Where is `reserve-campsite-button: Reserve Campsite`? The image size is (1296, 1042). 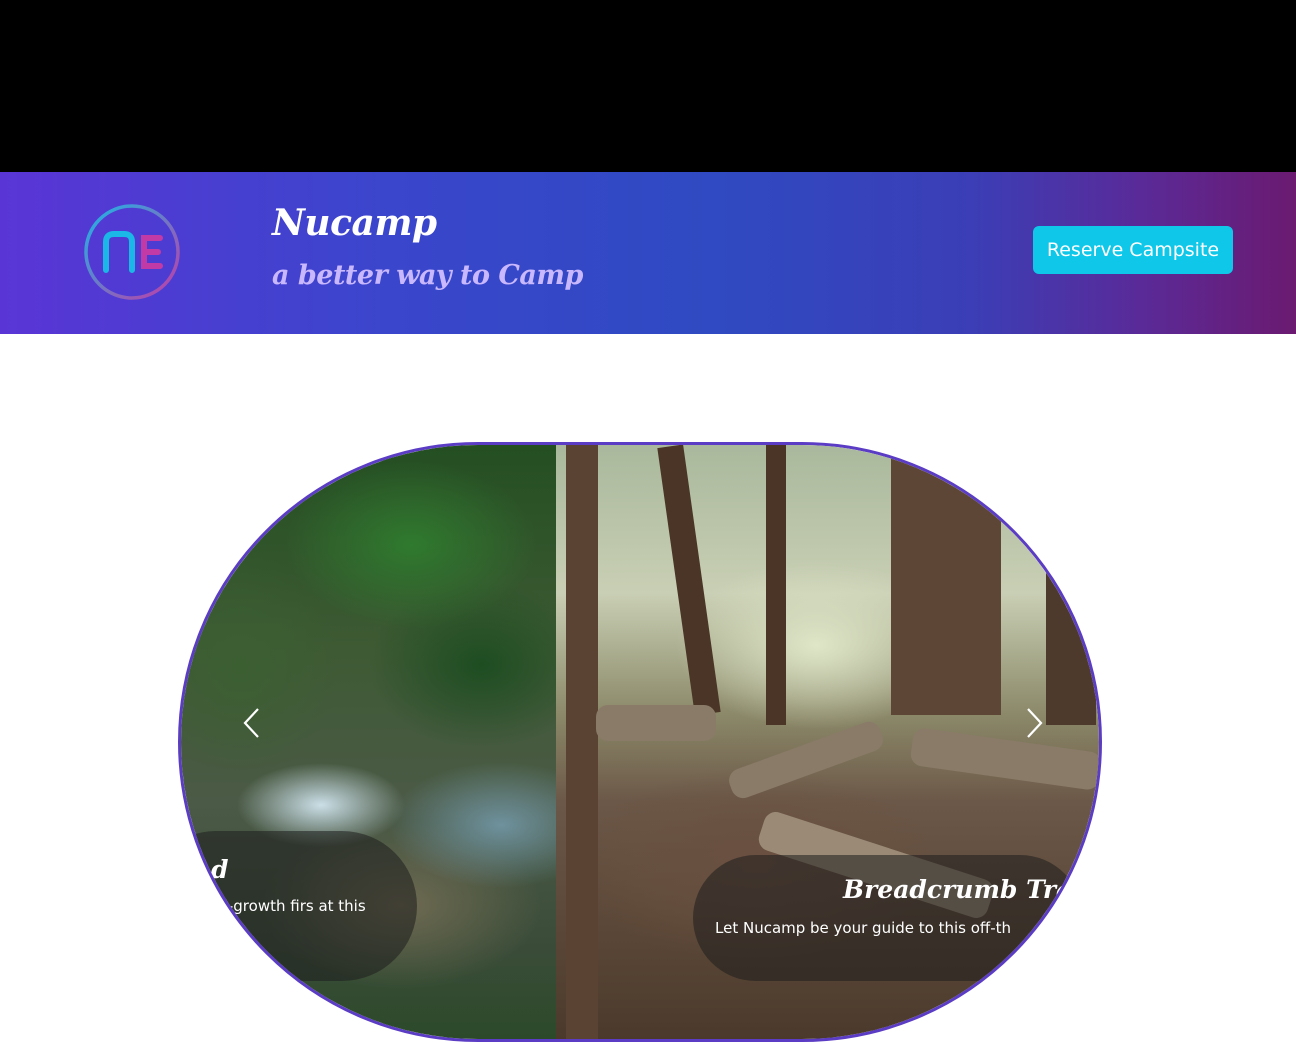 reserve-campsite-button: Reserve Campsite is located at coordinates (1133, 250).